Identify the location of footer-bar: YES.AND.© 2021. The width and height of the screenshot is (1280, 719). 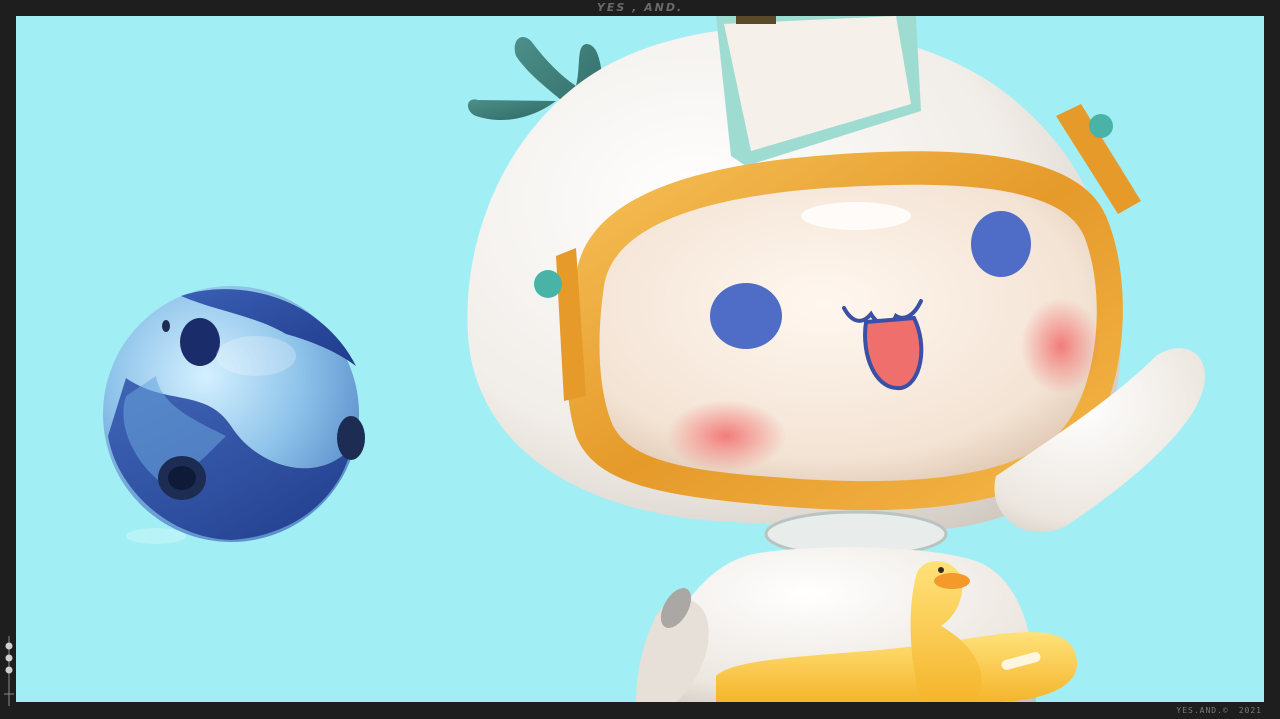
(640, 710).